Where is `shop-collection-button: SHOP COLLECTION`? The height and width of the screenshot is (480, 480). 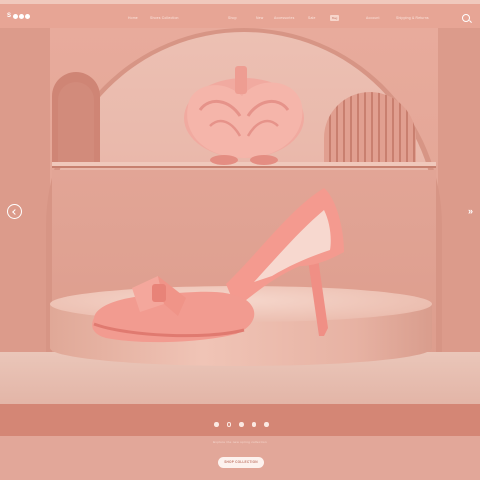 shop-collection-button: SHOP COLLECTION is located at coordinates (241, 462).